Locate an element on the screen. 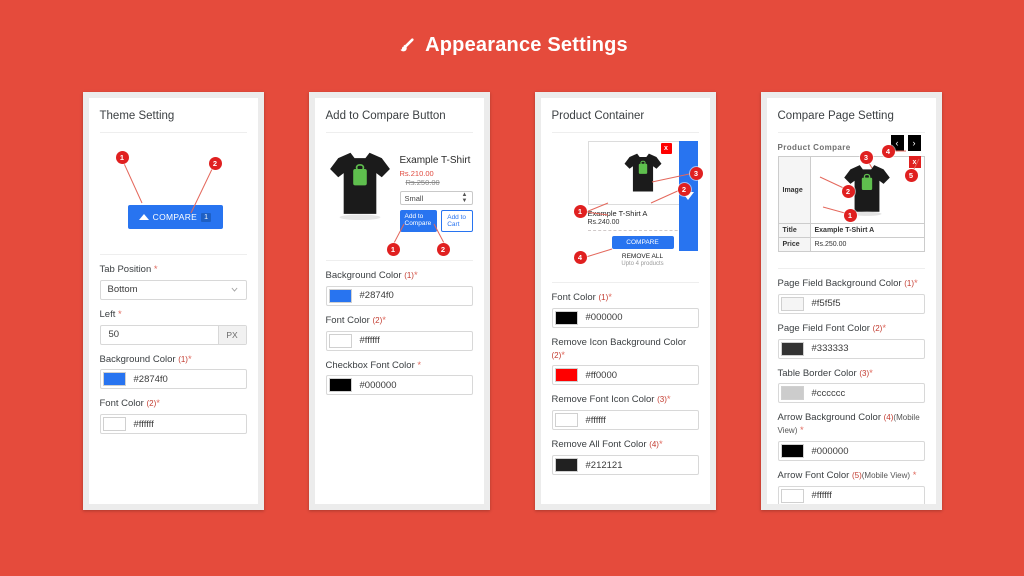  input-remove-font-icon-color-value: #ffffff is located at coordinates (595, 420).